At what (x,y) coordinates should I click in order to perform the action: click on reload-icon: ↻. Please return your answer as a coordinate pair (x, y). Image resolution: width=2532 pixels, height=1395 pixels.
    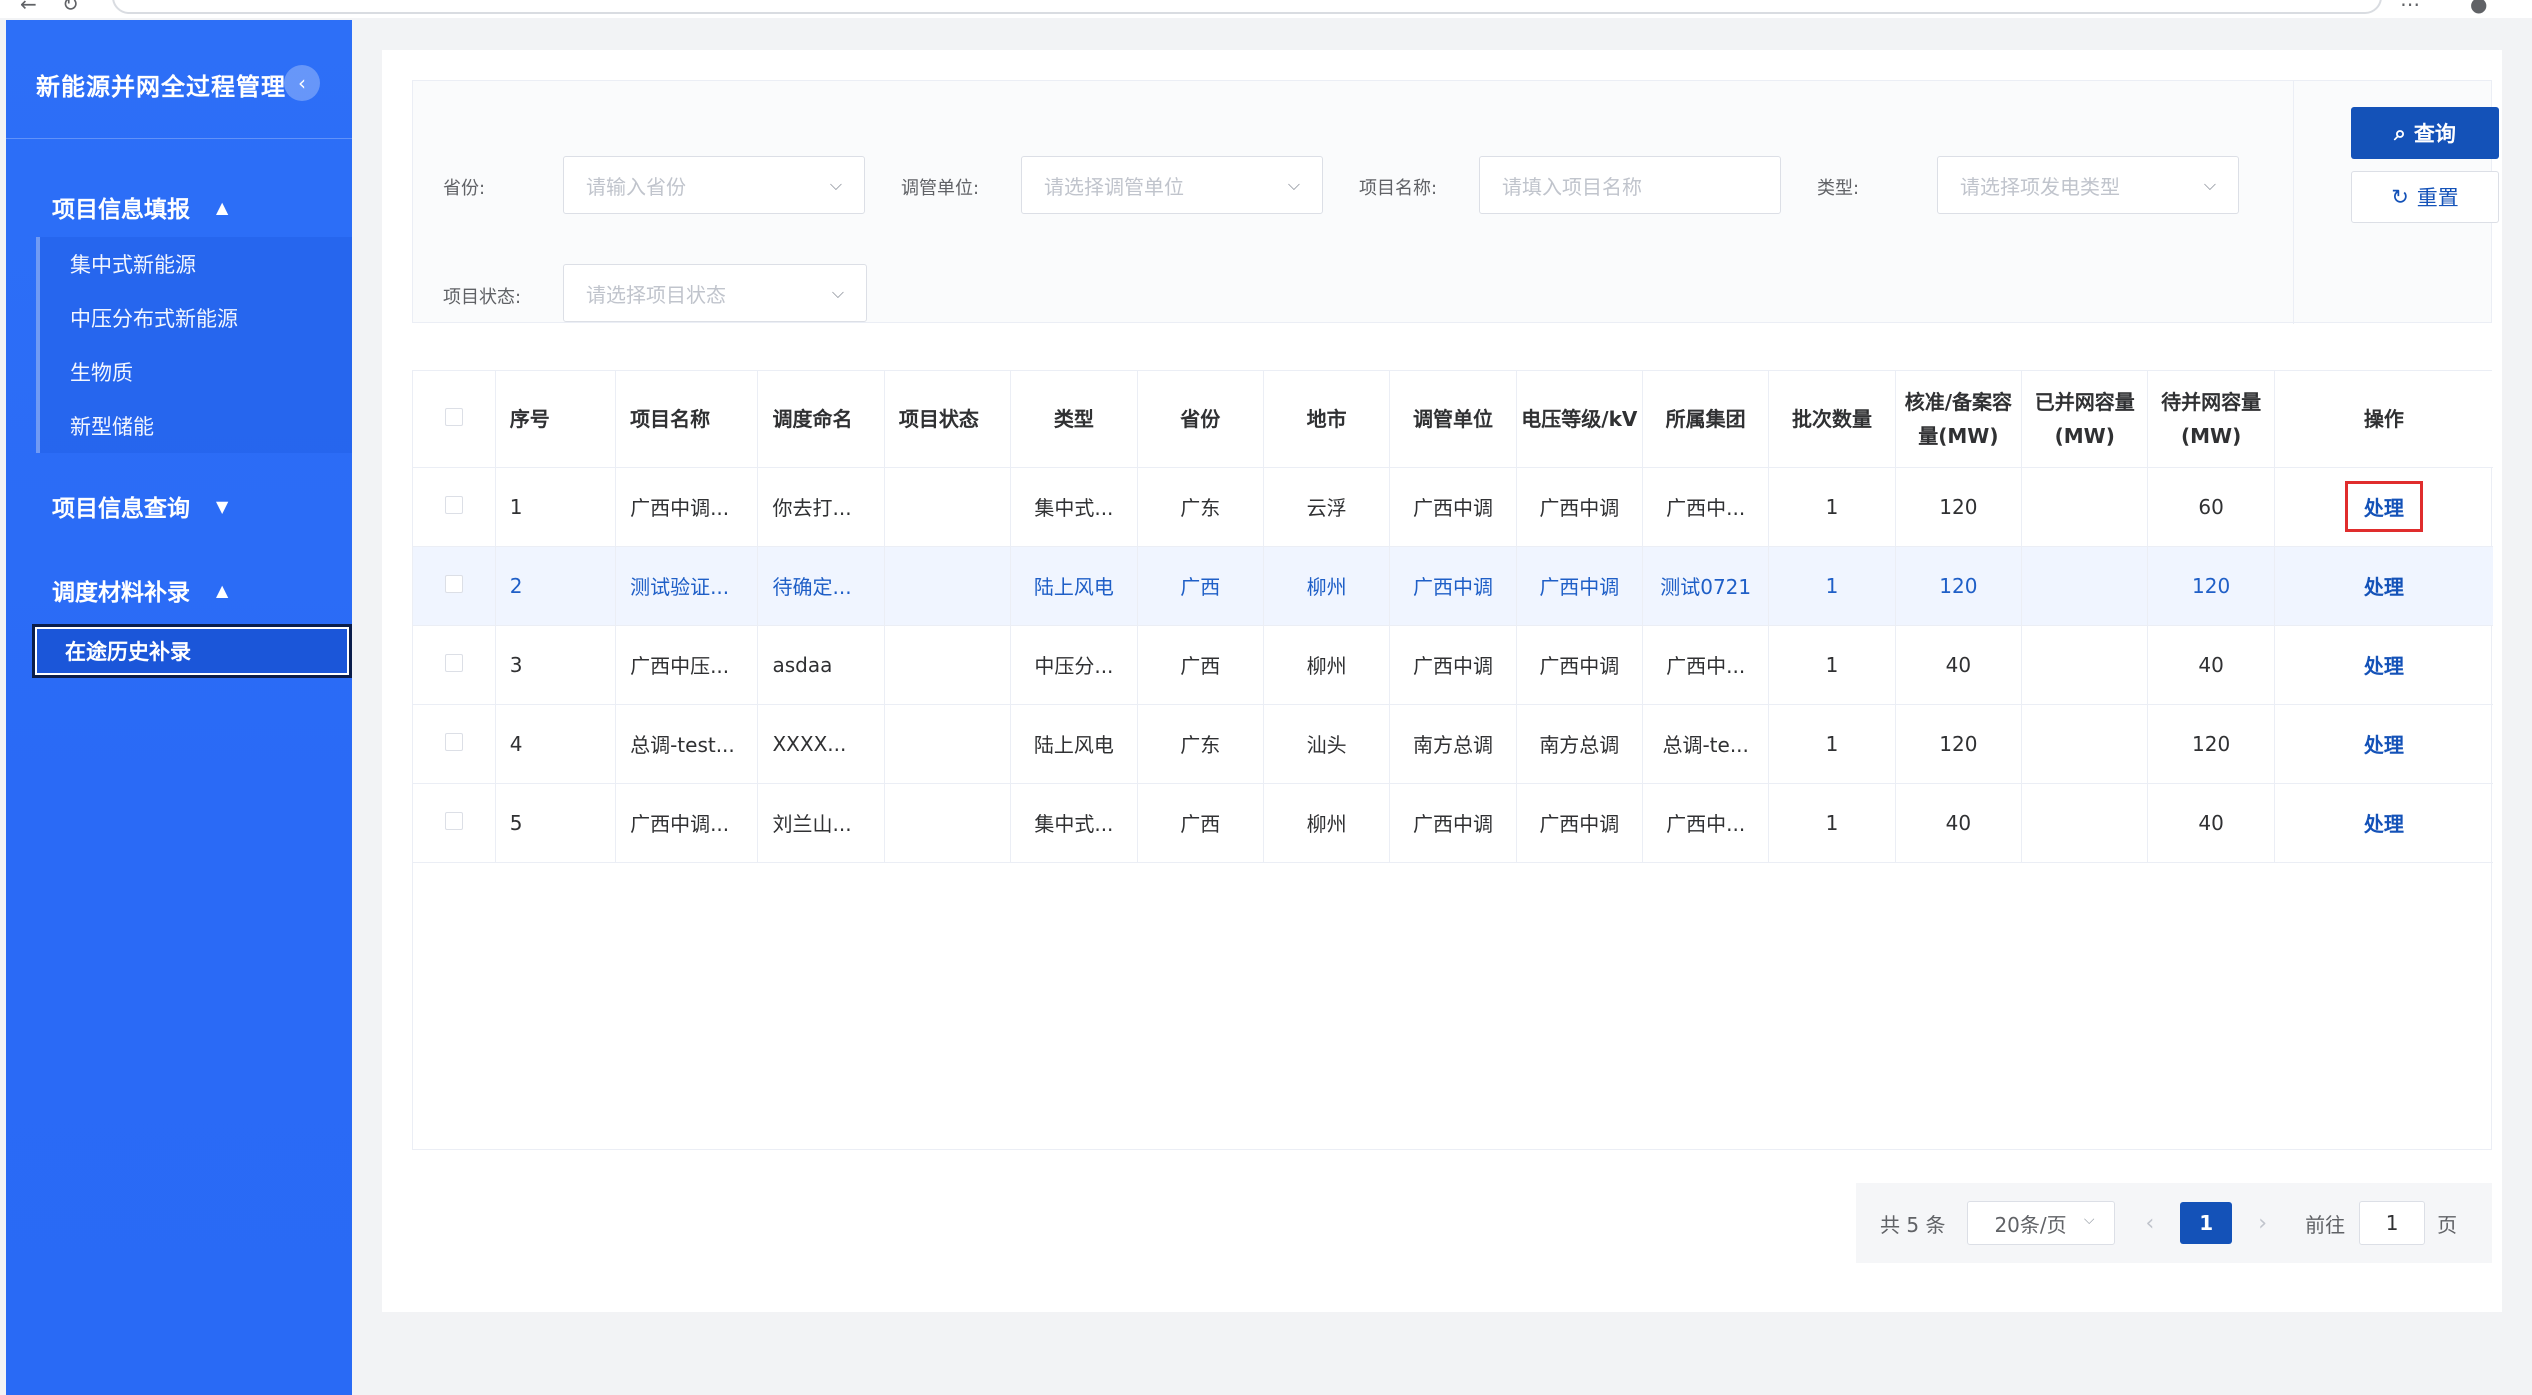
    Looking at the image, I should click on (70, 8).